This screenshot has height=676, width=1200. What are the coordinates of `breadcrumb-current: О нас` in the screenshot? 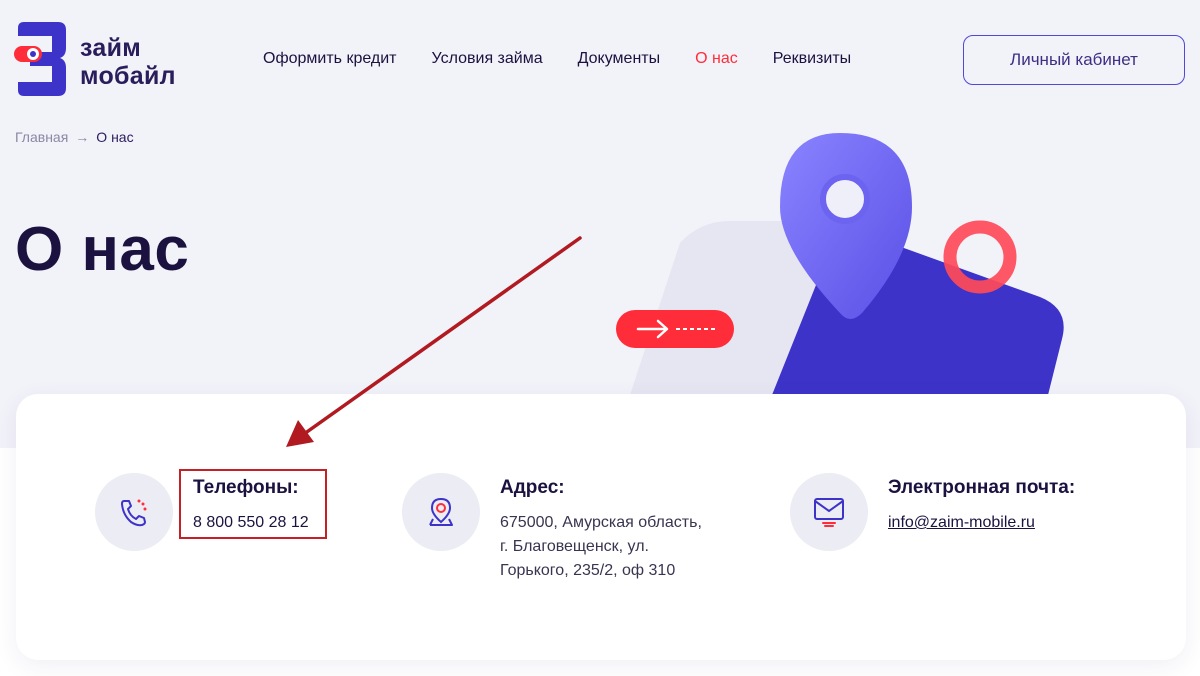 It's located at (115, 137).